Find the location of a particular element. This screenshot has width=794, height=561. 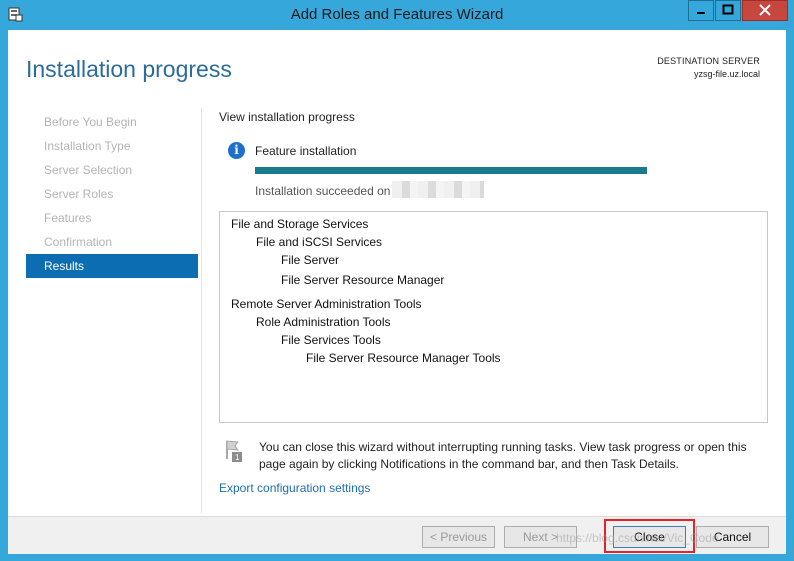

result-item: File and Storage Services is located at coordinates (300, 224).